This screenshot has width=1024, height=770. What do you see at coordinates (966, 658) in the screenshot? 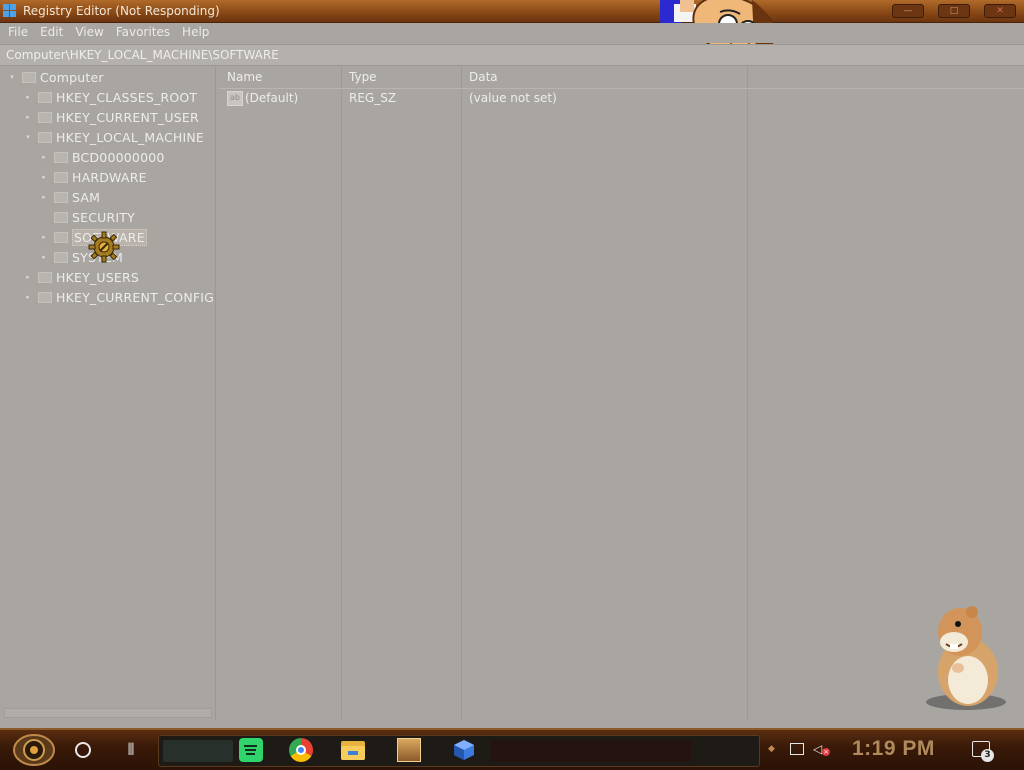
I see `hamster-mascot-icon` at bounding box center [966, 658].